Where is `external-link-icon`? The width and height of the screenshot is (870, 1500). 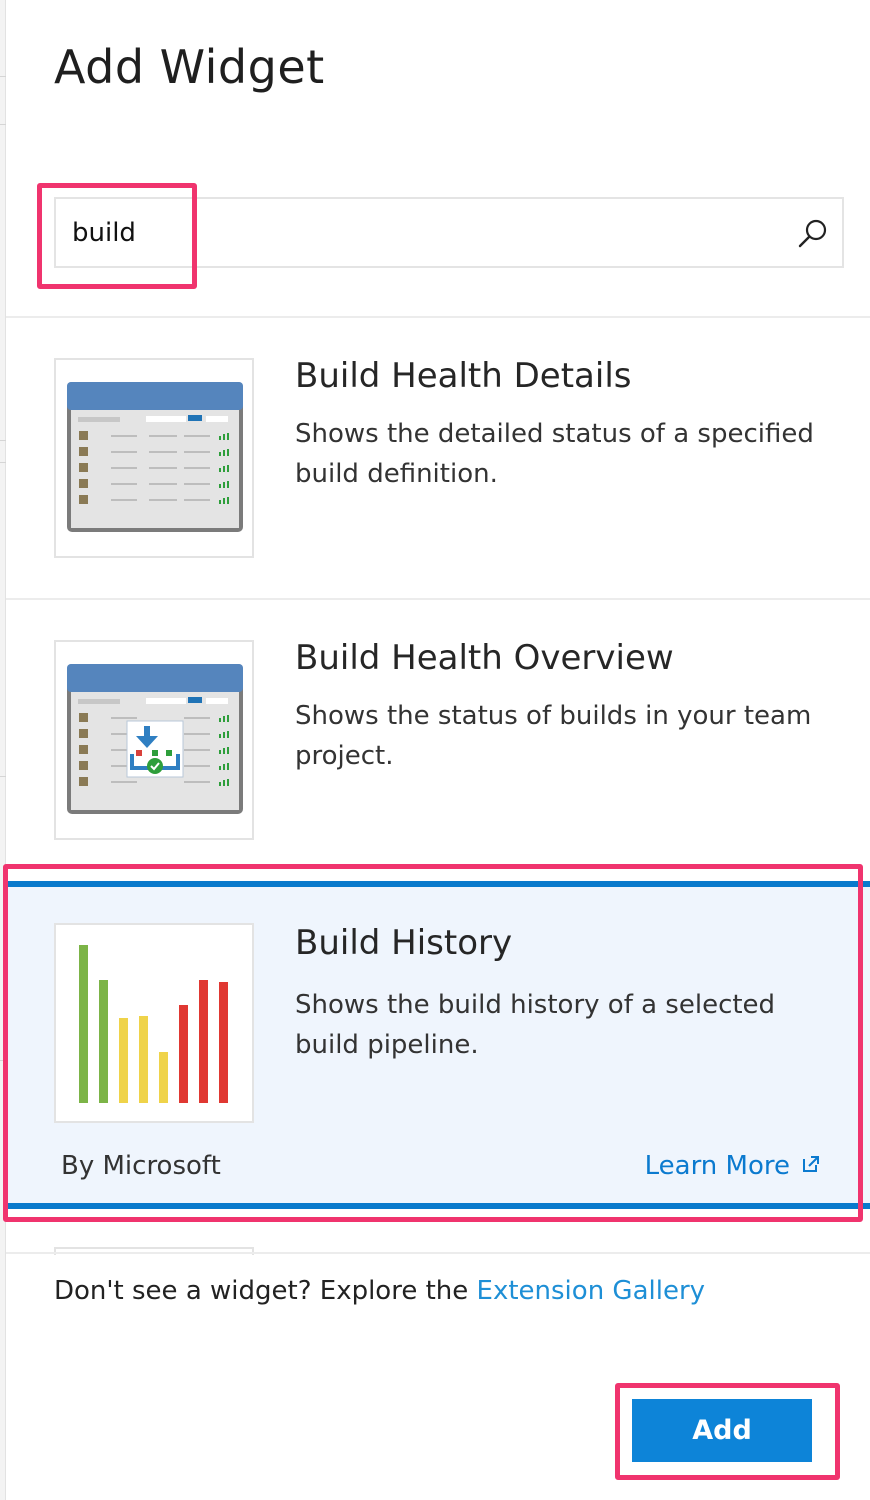
external-link-icon is located at coordinates (811, 1164).